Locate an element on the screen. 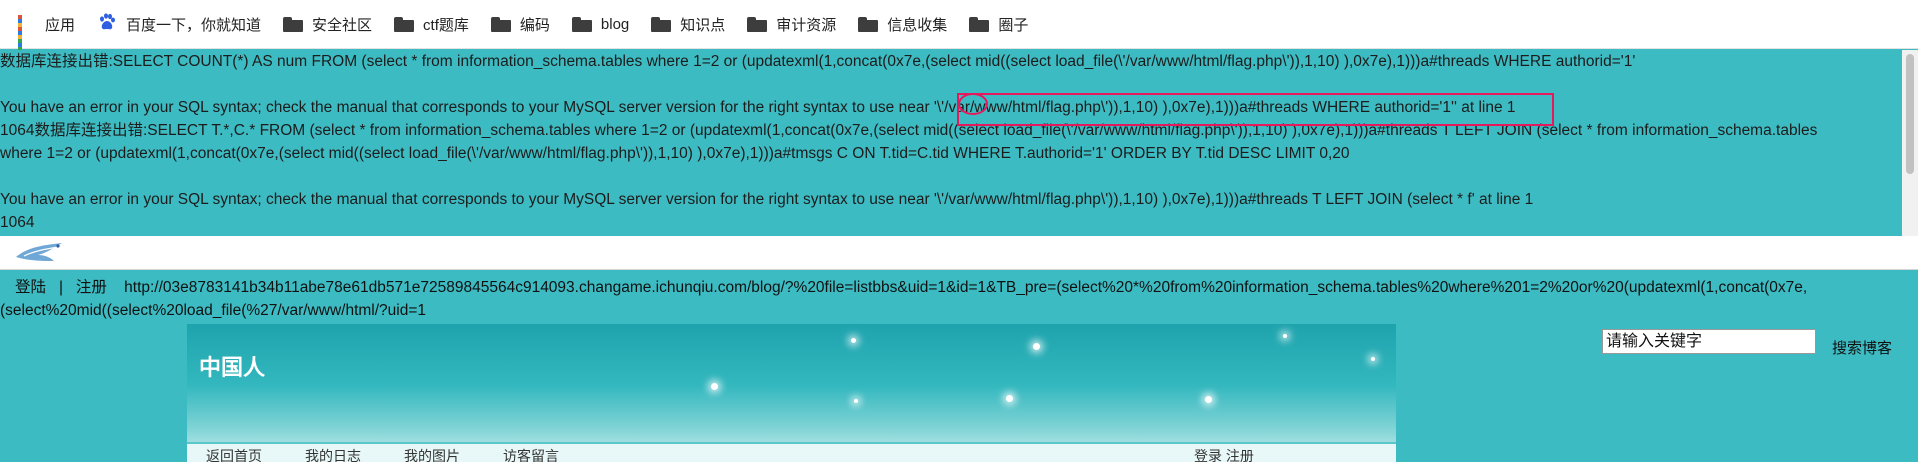 The image size is (1918, 462). menu-home: 返回首页 is located at coordinates (234, 454).